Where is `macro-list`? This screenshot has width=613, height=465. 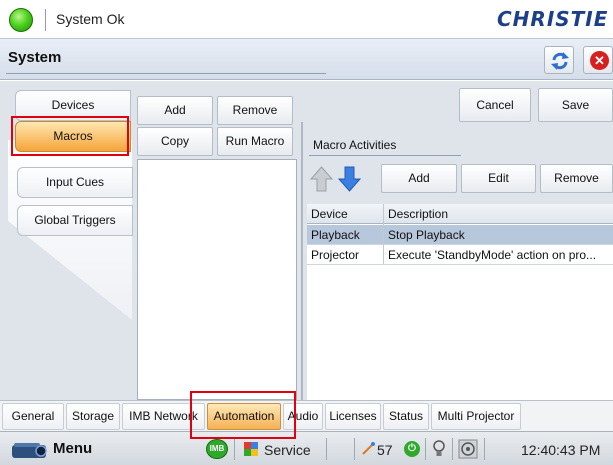 macro-list is located at coordinates (217, 279).